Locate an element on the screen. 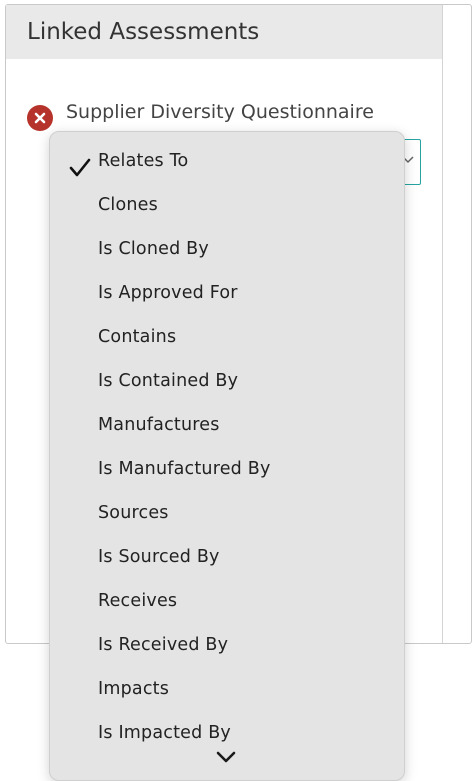  panel-header: Linked Assessments is located at coordinates (224, 32).